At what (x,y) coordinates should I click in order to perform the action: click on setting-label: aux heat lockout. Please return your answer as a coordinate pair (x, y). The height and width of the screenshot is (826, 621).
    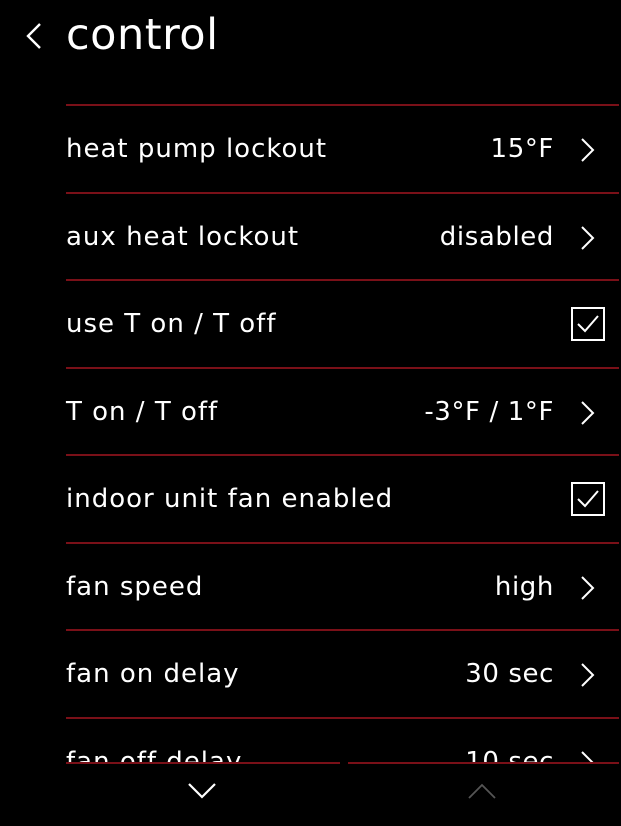
    Looking at the image, I should click on (183, 236).